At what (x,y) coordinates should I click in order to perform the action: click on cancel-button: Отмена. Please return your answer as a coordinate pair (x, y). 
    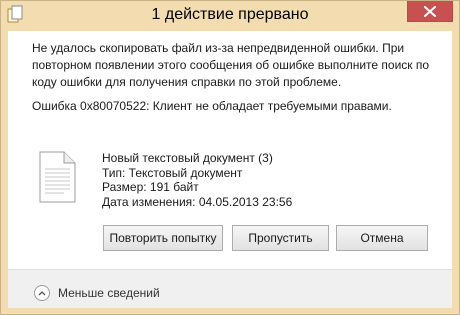
    Looking at the image, I should click on (382, 238).